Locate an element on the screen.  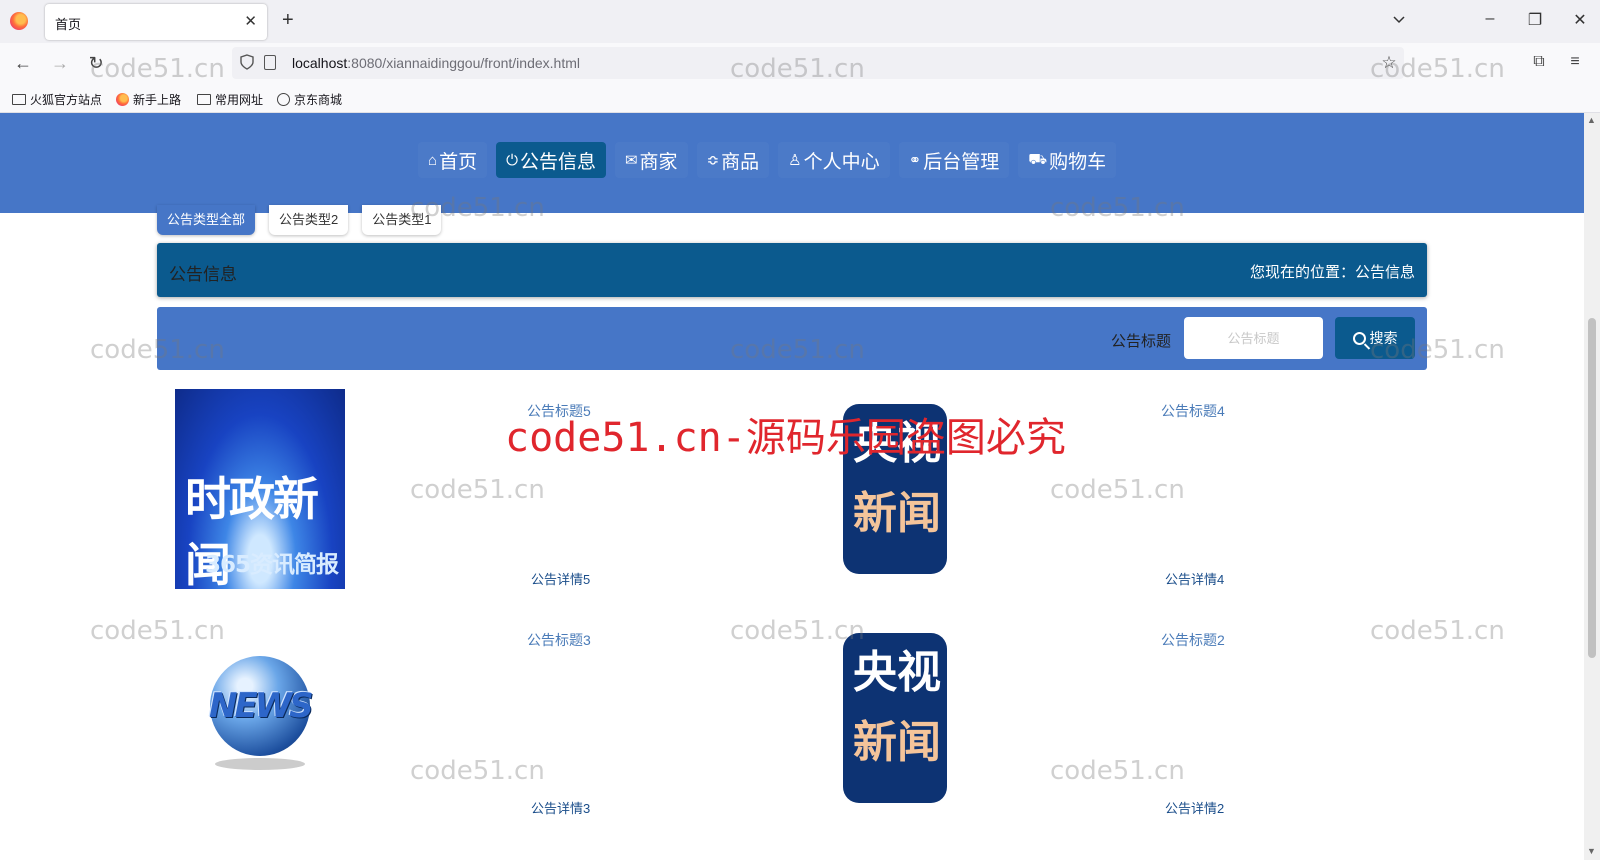
scroll-up-icon: ▲ is located at coordinates (1591, 120).